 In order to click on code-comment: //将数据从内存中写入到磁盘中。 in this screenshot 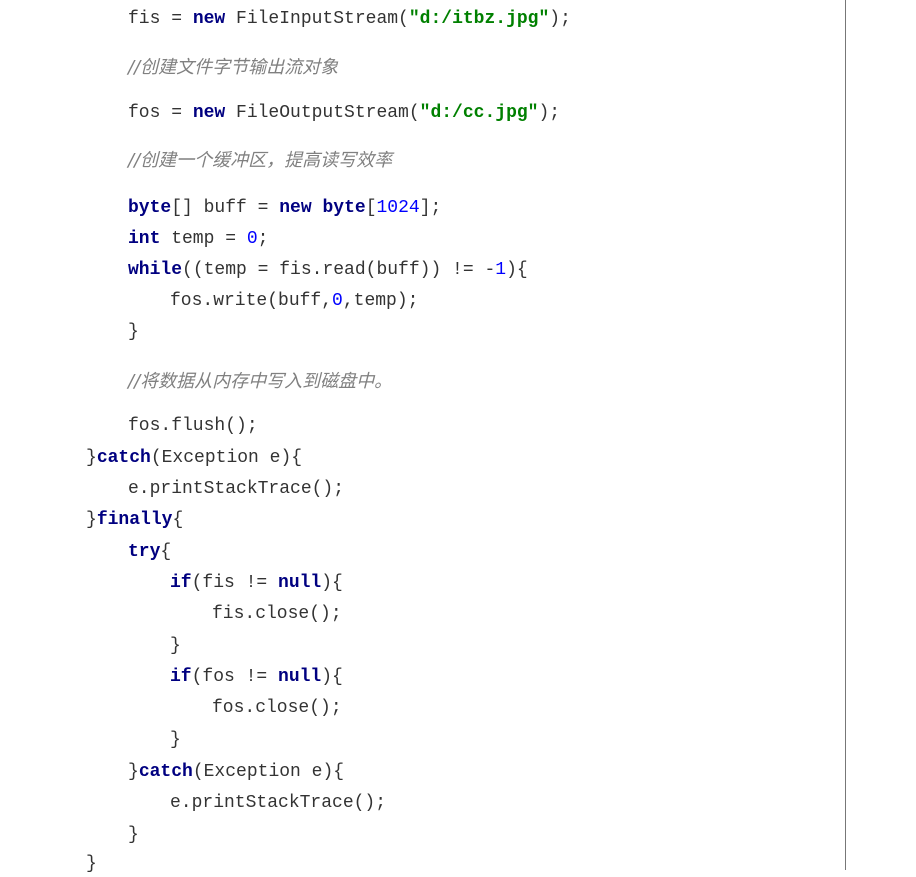, I will do `click(260, 381)`.